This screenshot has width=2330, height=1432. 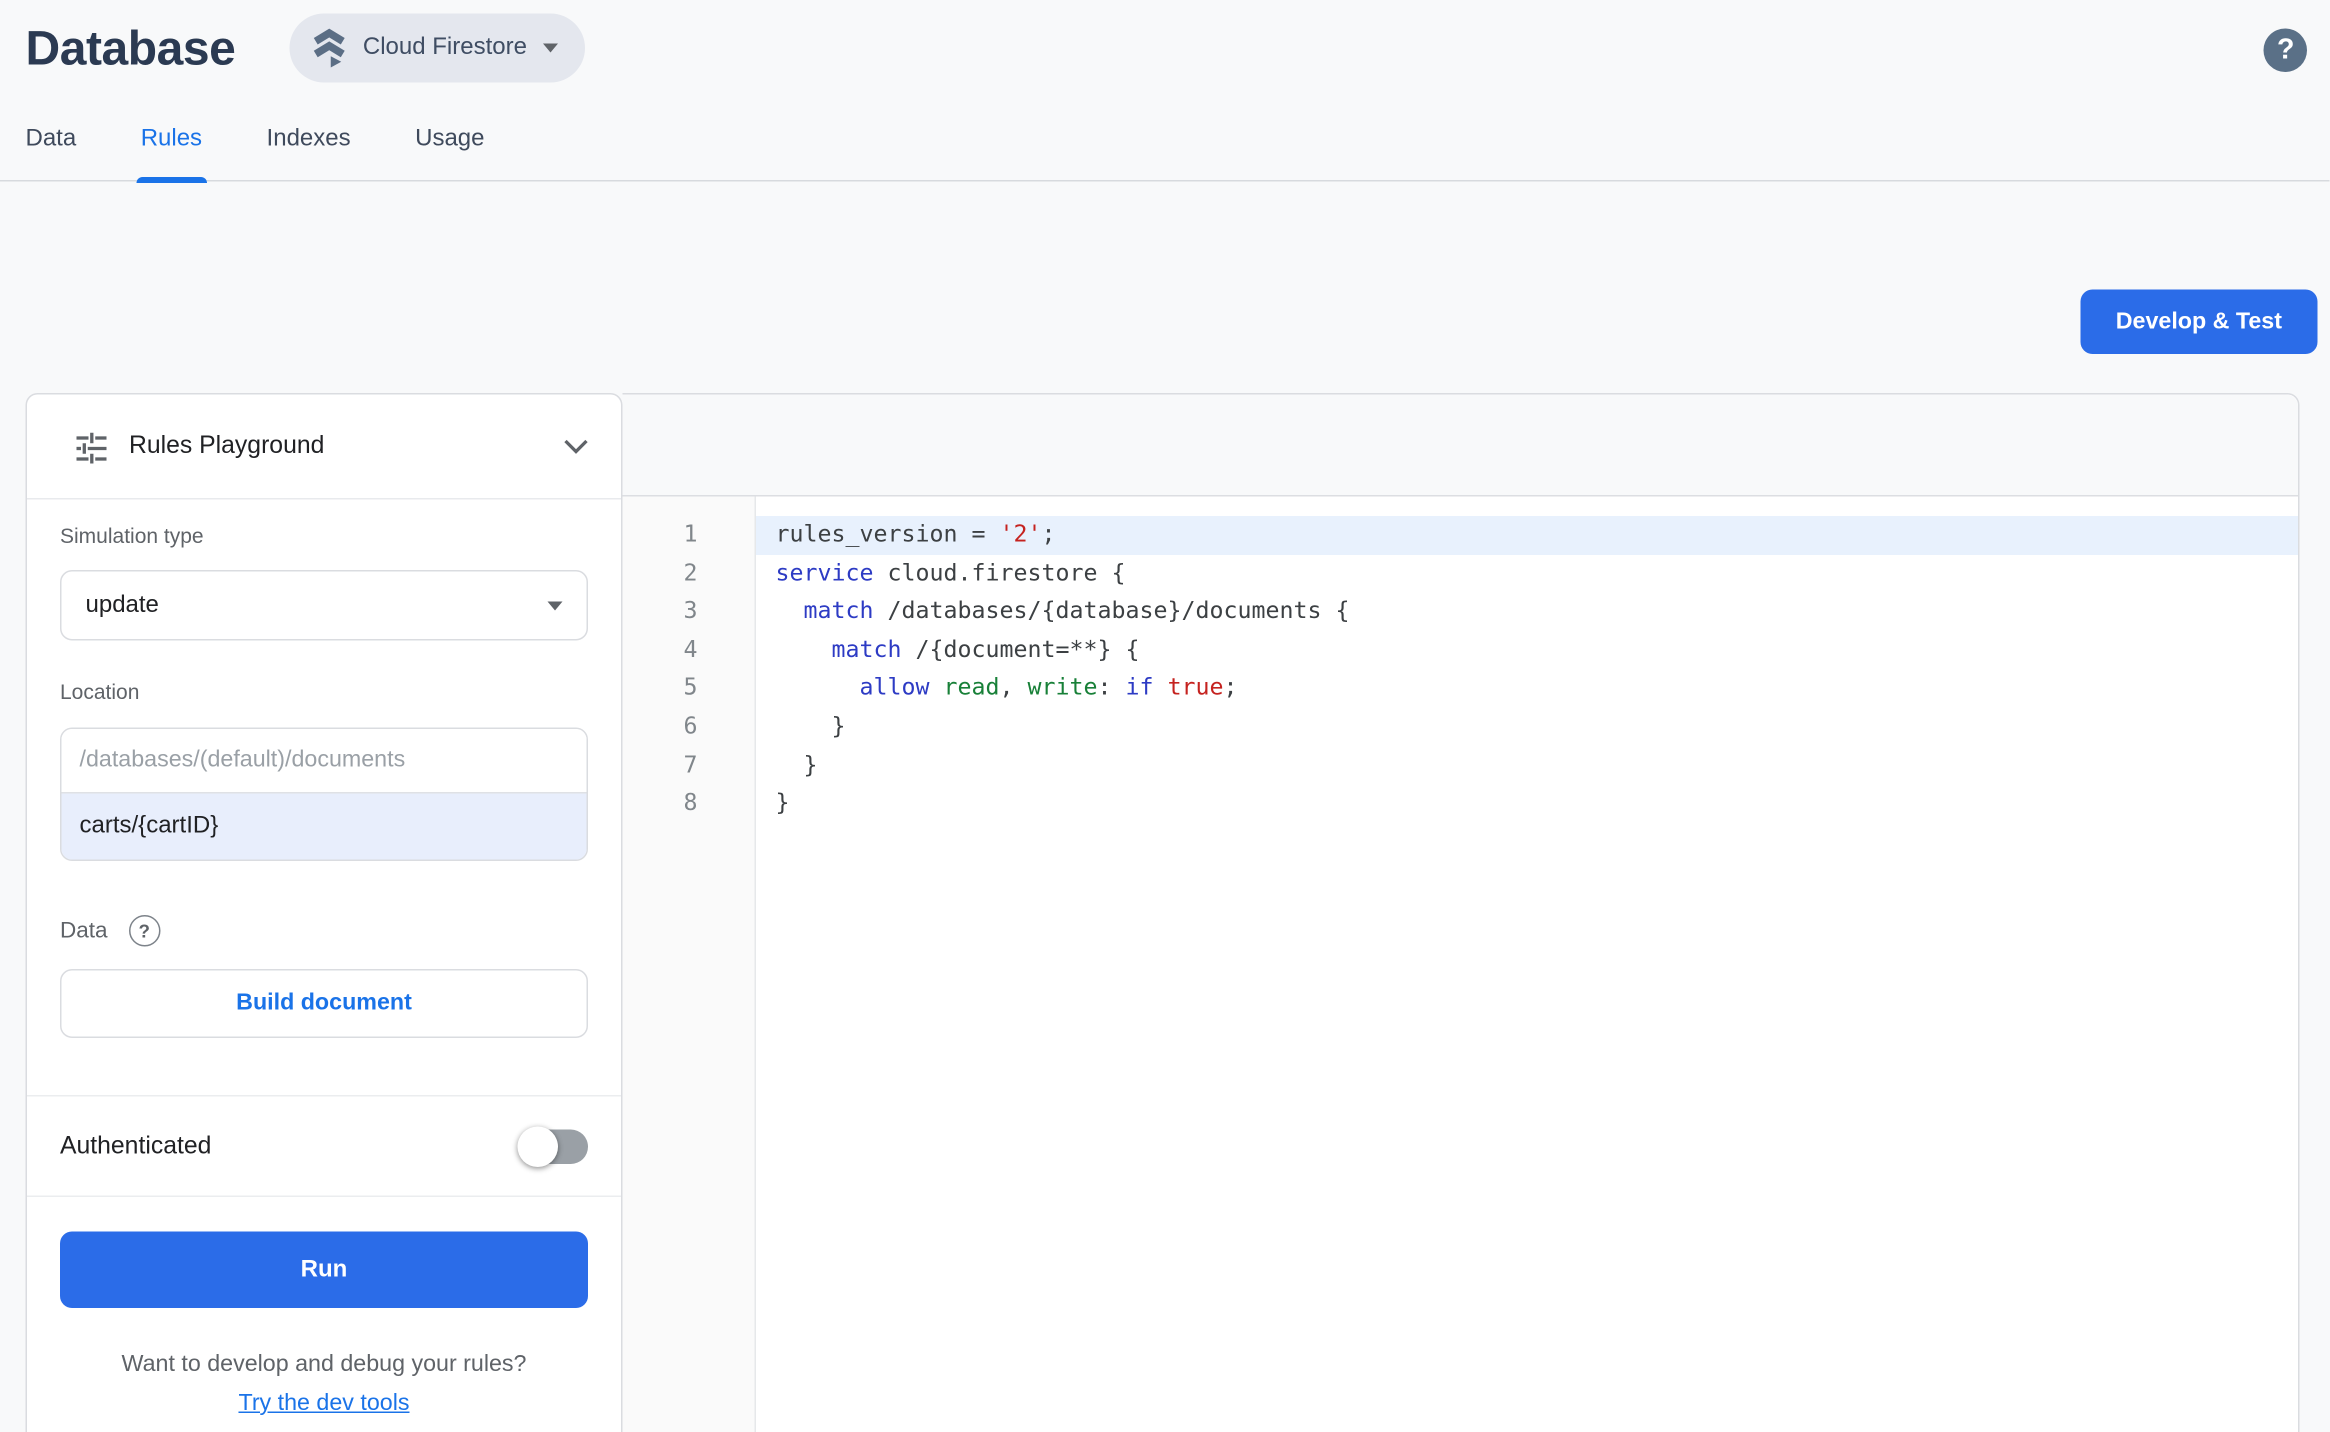 What do you see at coordinates (1527, 612) in the screenshot?
I see `code-line: match /databases/{database}/documents {` at bounding box center [1527, 612].